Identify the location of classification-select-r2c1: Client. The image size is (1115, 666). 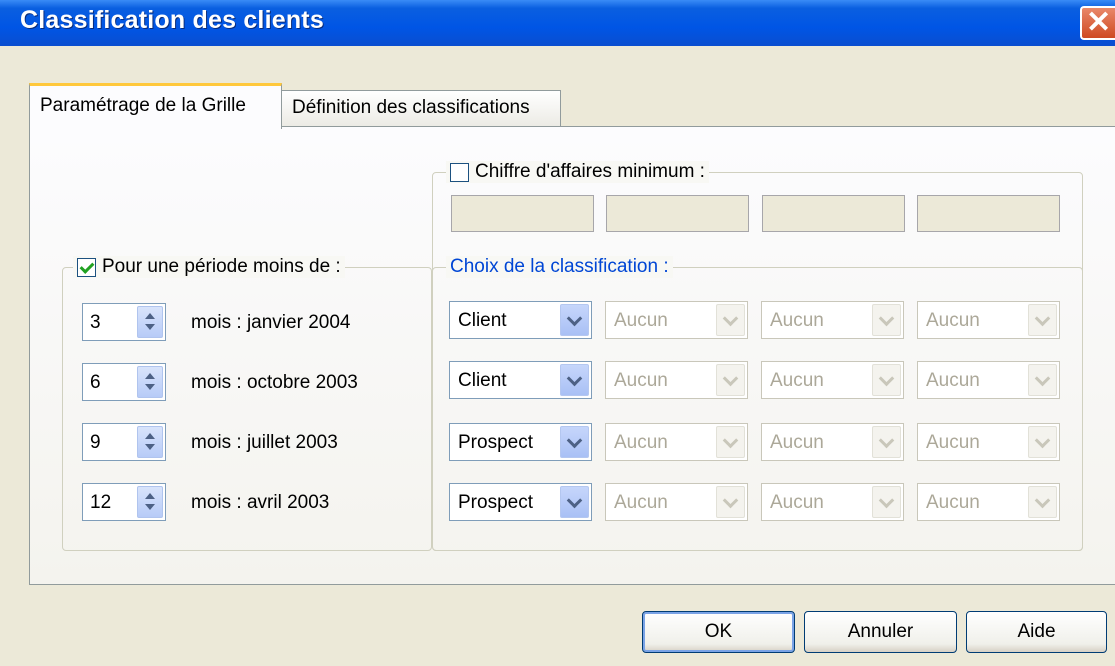
(520, 380).